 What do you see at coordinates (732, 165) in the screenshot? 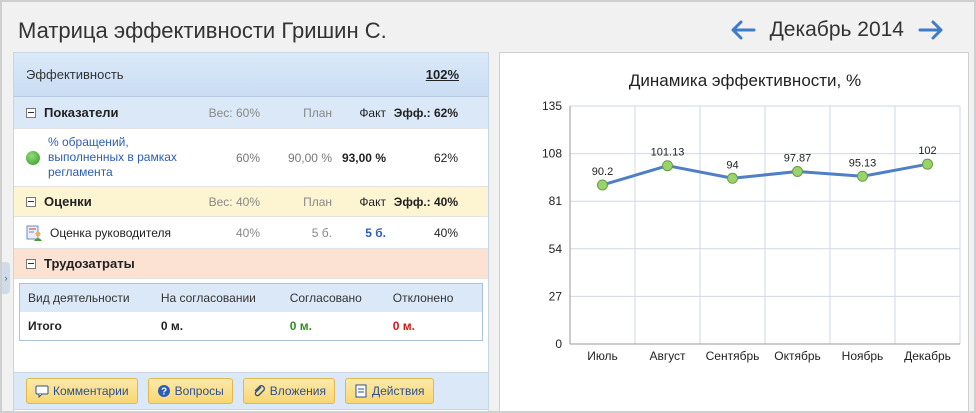
I see `data-label: 94` at bounding box center [732, 165].